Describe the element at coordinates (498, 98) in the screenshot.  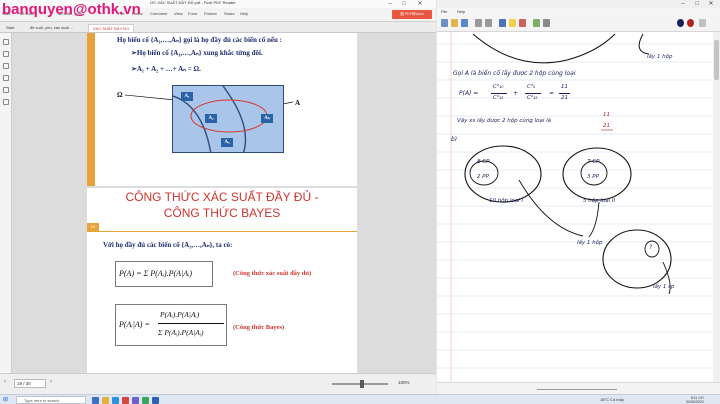
I see `note-frac1-denominator: C²₁₅` at that location.